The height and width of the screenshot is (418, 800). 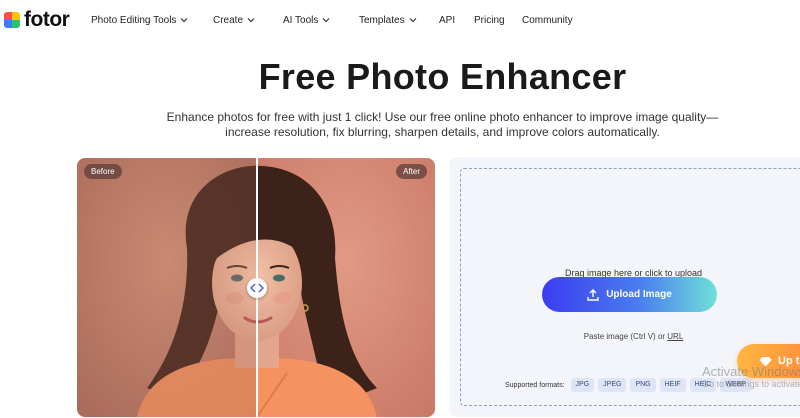 I want to click on nav-item-photo-editing-tools: Photo Editing Tools, so click(x=139, y=20).